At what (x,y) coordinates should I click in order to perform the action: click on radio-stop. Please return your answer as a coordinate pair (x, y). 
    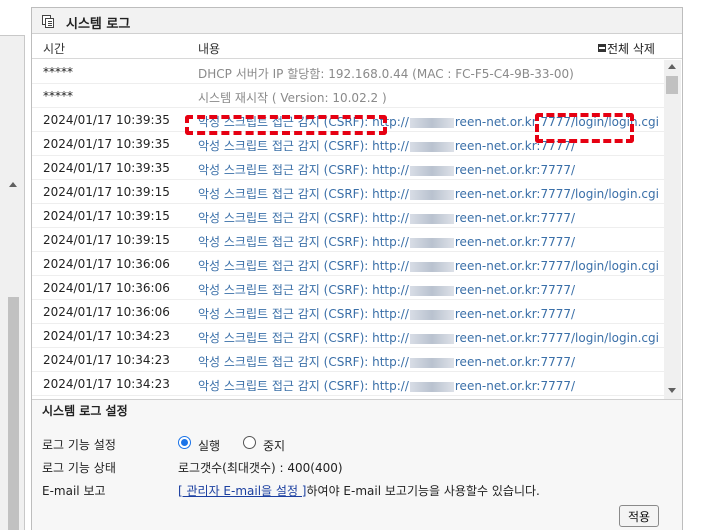
    Looking at the image, I should click on (249, 442).